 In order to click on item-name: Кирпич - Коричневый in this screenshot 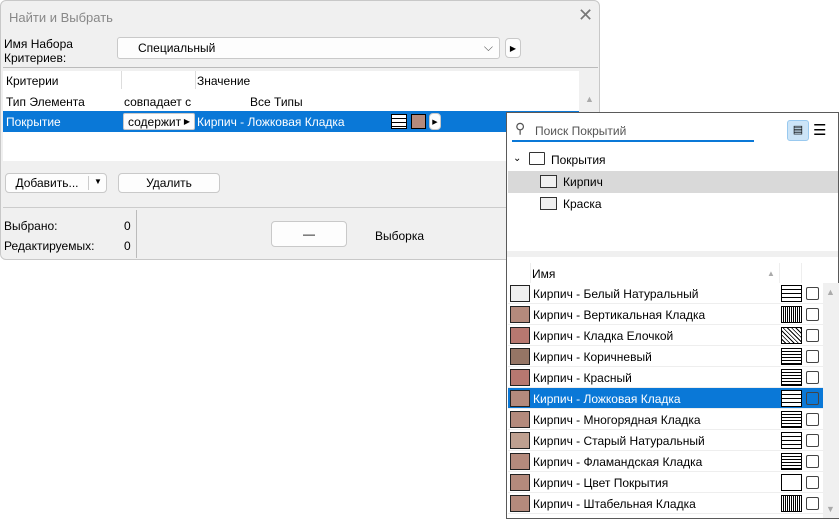, I will do `click(592, 357)`.